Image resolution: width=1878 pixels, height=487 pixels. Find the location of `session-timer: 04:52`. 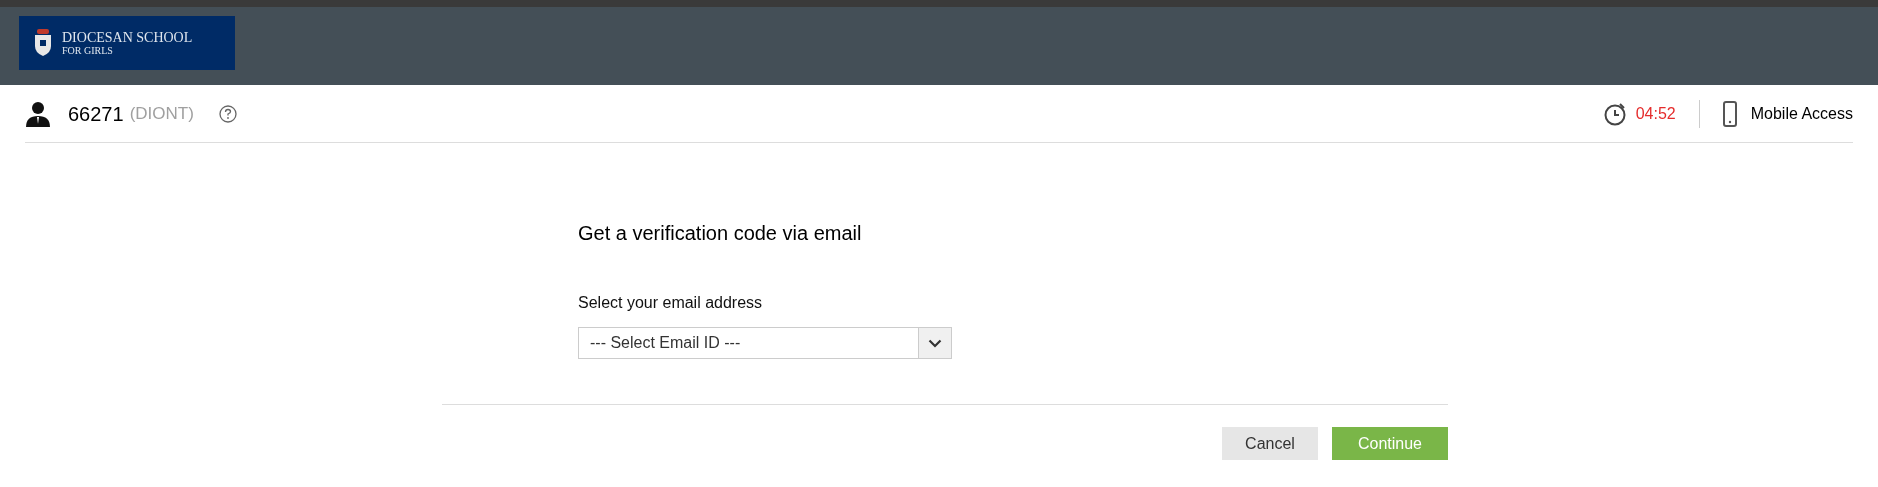

session-timer: 04:52 is located at coordinates (1655, 113).